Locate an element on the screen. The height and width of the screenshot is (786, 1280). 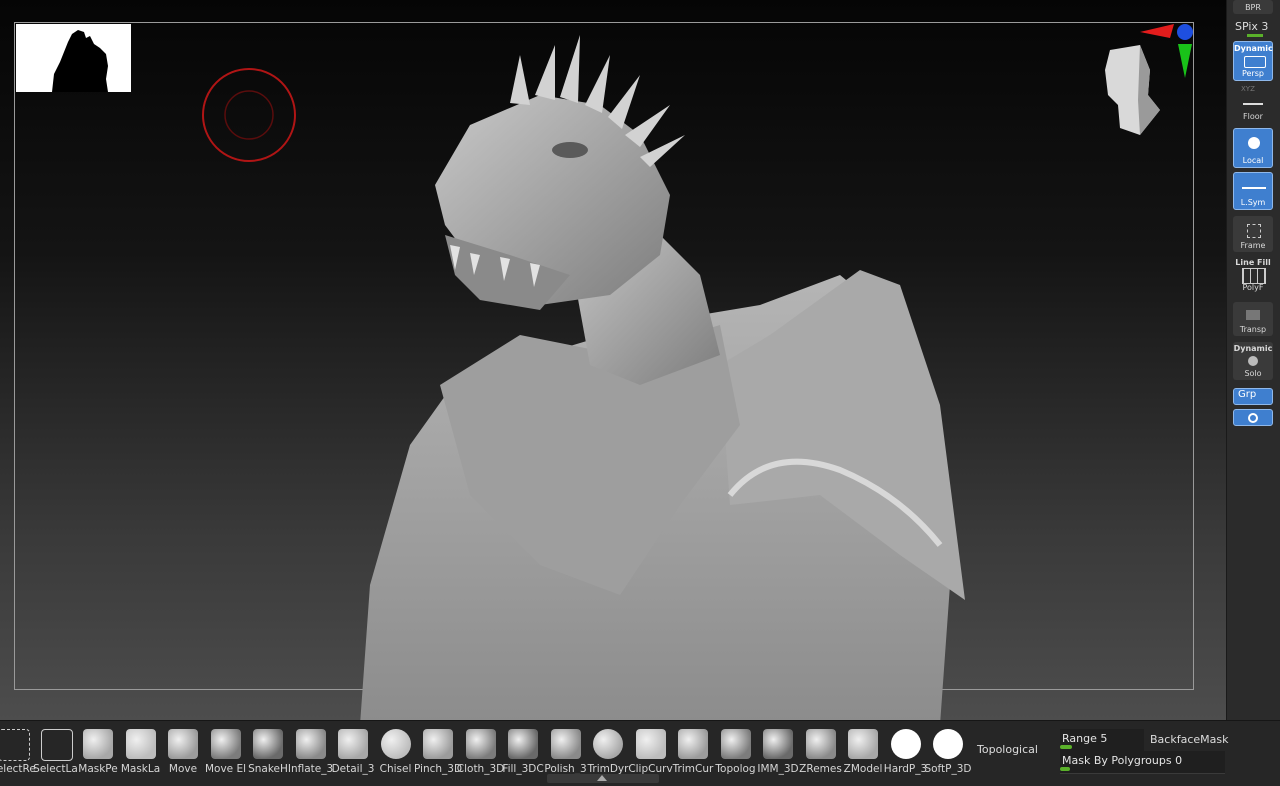
range-slider: Range 5 is located at coordinates (1102, 740).